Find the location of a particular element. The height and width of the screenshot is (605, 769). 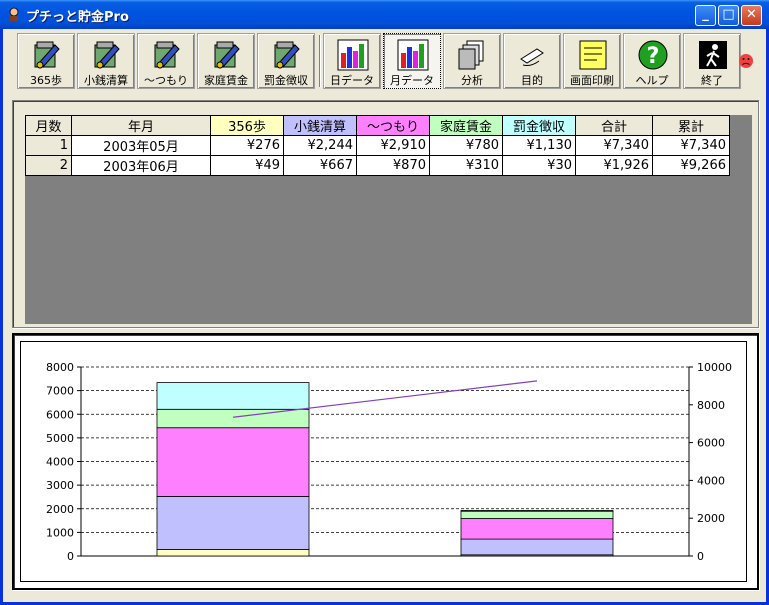

app-icon is located at coordinates (14, 14).